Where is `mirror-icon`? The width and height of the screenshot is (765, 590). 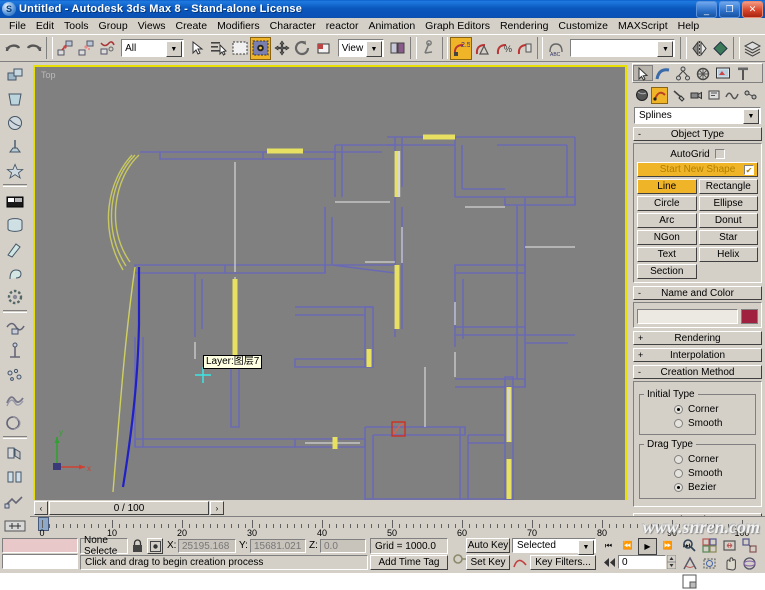
mirror-icon is located at coordinates (699, 48).